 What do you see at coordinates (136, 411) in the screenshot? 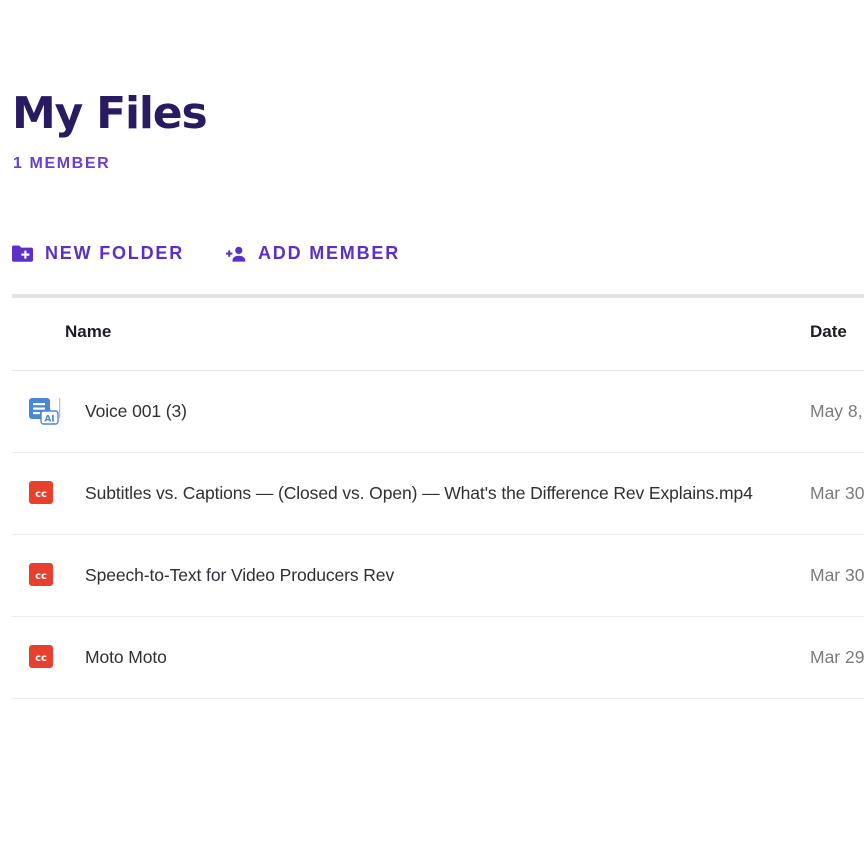
I see `file-name: Voice 001 (3)` at bounding box center [136, 411].